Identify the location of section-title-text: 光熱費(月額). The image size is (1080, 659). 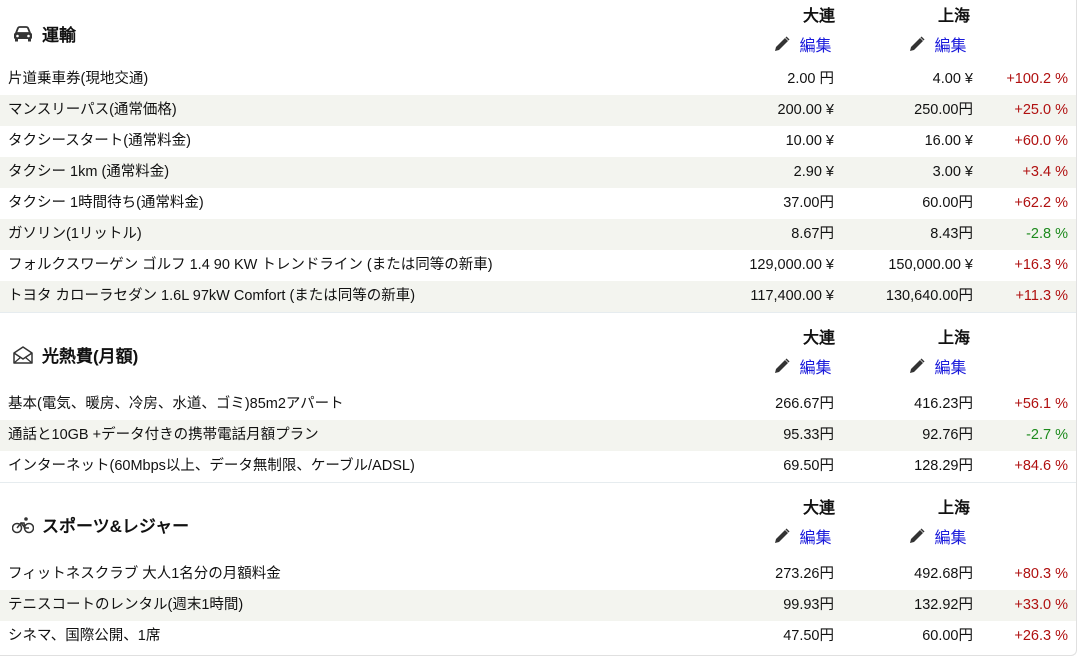
(90, 356).